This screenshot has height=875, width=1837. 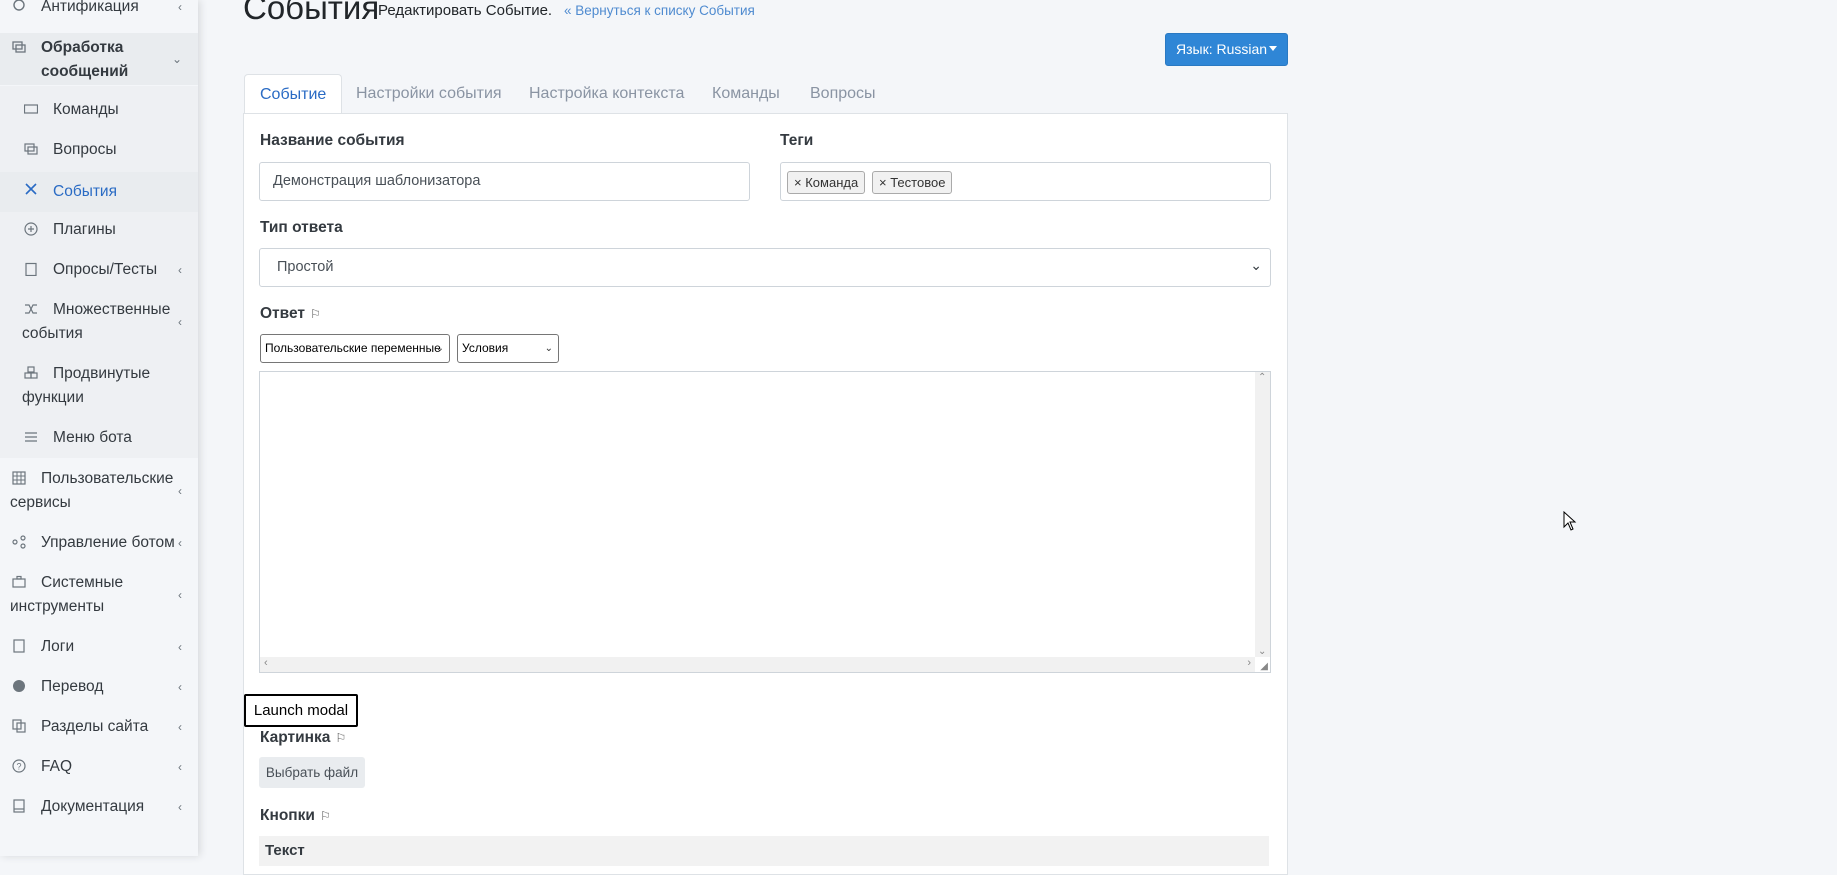 I want to click on tab-event-settings: Настройки события, so click(x=429, y=94).